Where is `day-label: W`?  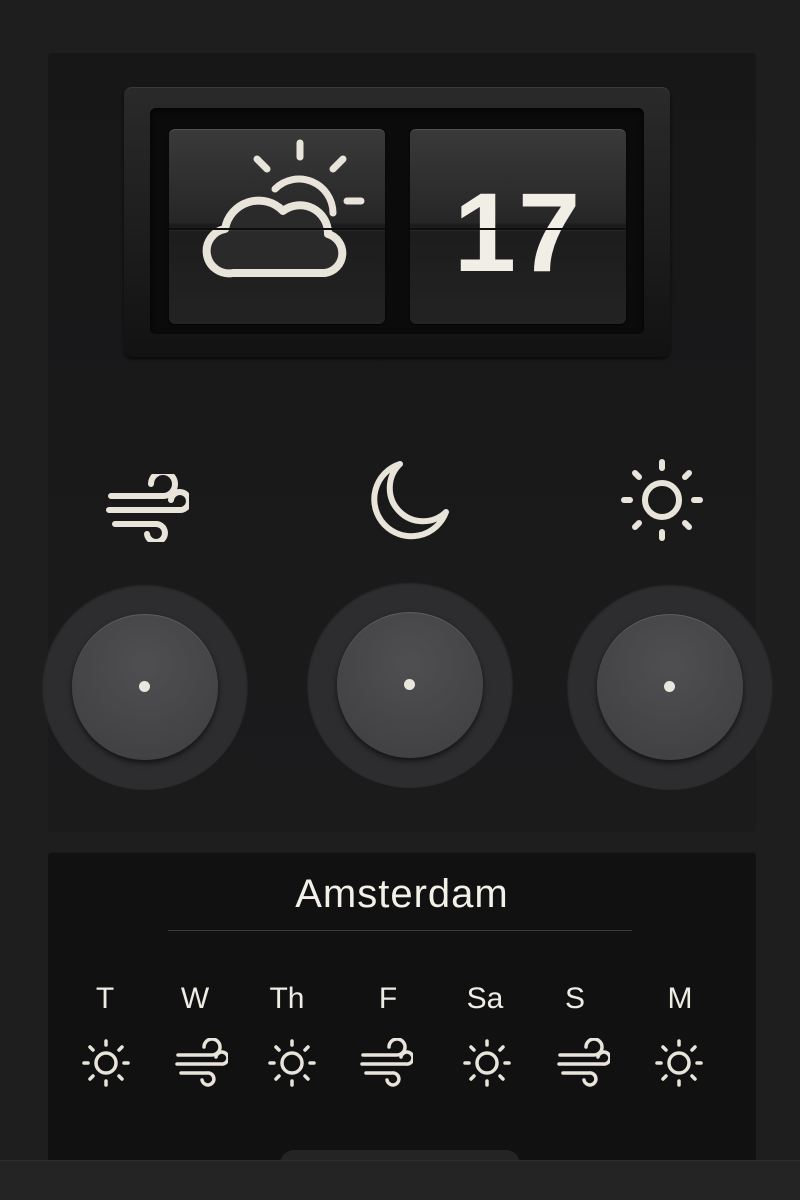 day-label: W is located at coordinates (195, 998).